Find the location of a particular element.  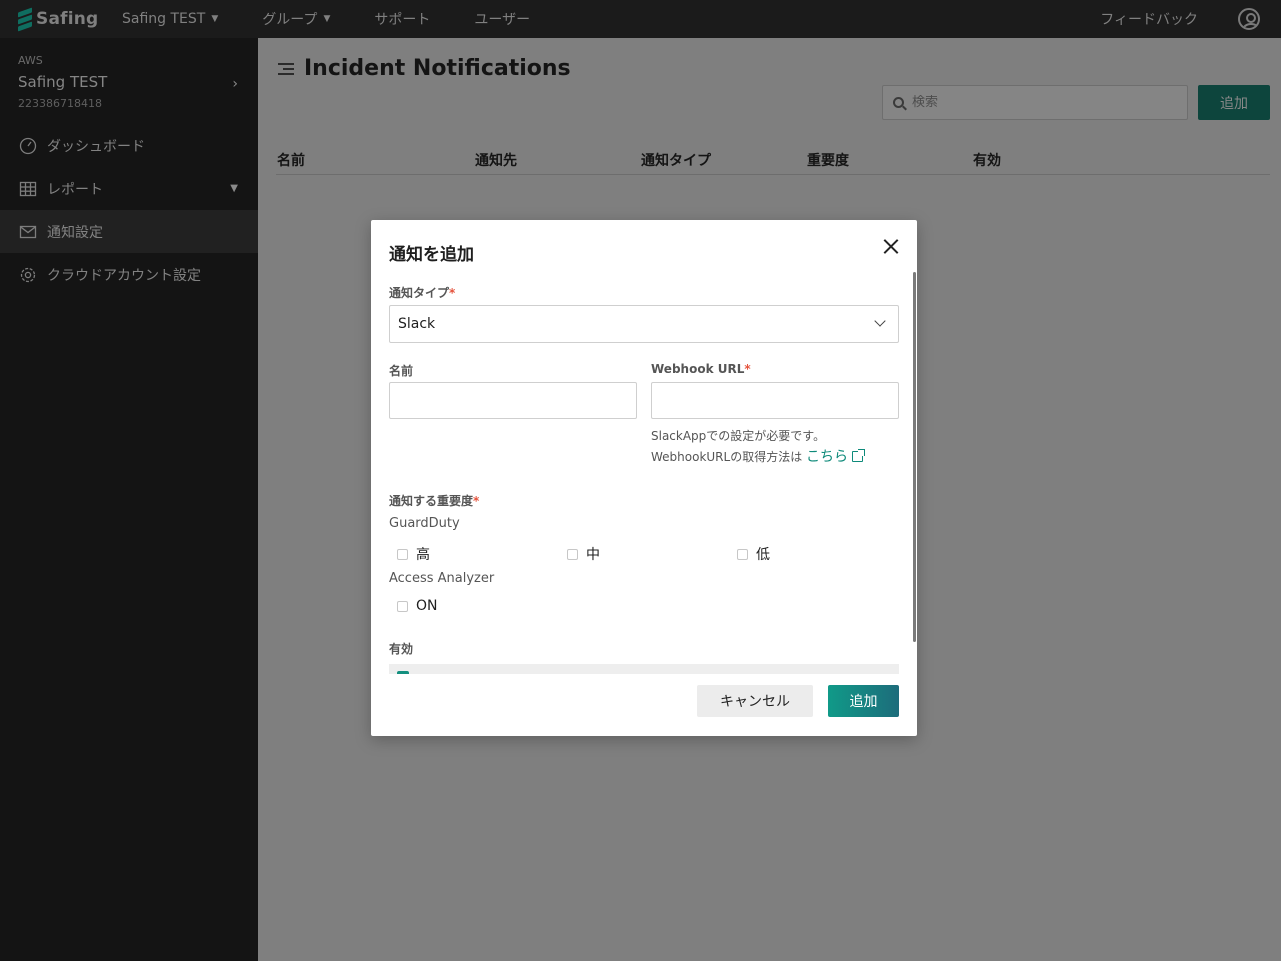

nav-support-label: サポート is located at coordinates (402, 20).